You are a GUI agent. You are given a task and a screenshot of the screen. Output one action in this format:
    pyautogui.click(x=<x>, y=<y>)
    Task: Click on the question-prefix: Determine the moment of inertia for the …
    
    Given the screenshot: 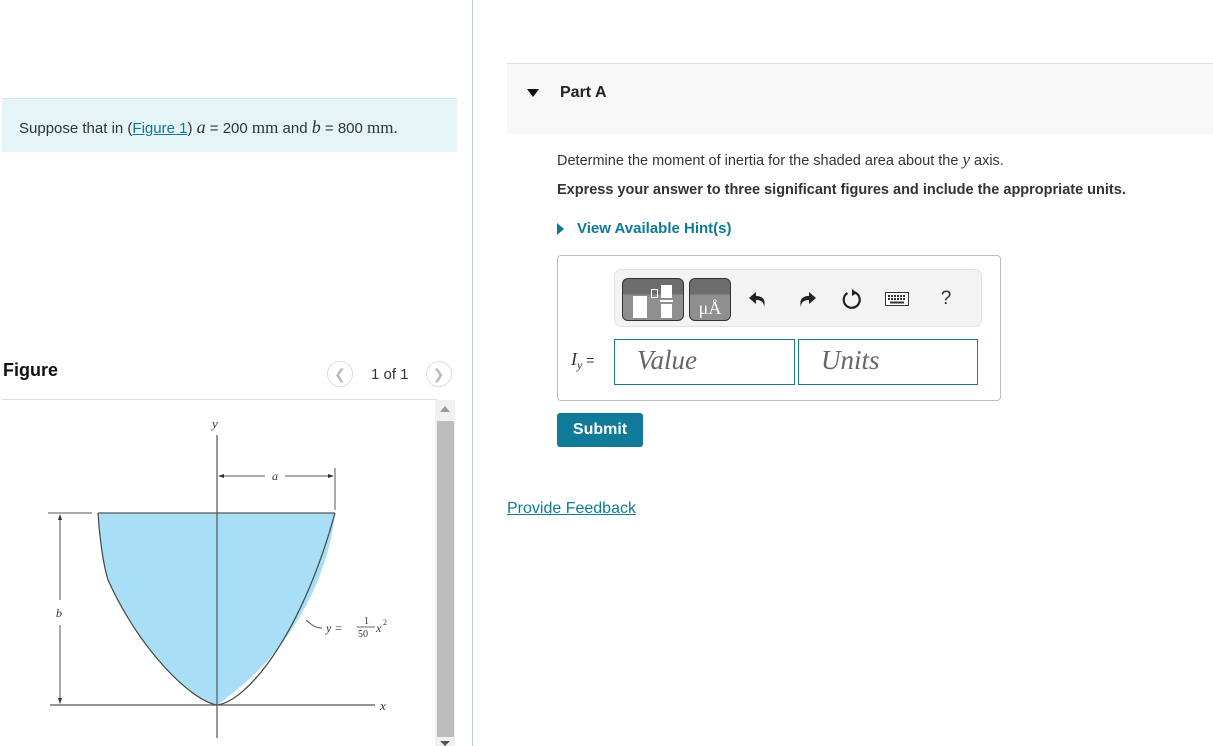 What is the action you would take?
    pyautogui.click(x=760, y=161)
    